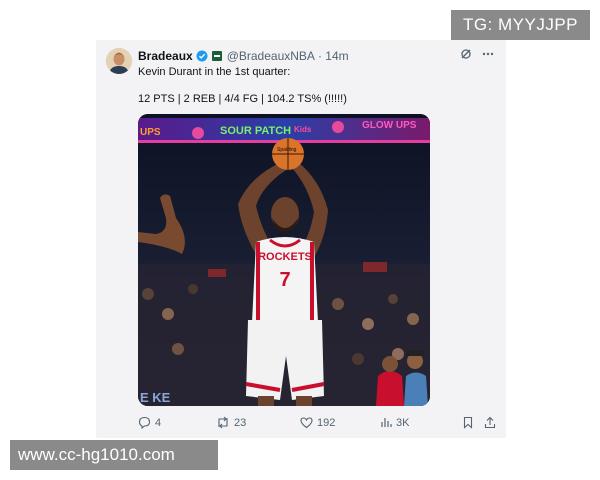  Describe the element at coordinates (240, 422) in the screenshot. I see `retweet-count: 23` at that location.